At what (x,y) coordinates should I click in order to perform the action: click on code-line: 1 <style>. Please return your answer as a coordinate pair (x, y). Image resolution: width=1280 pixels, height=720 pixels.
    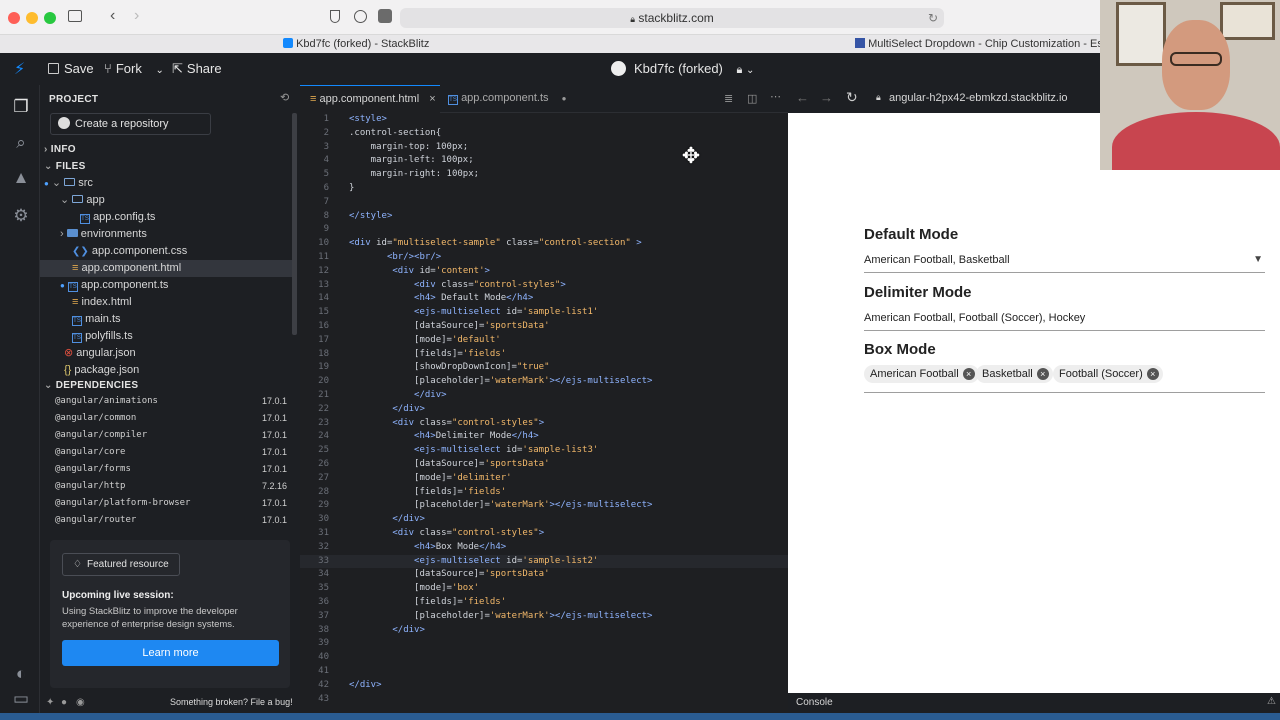
    Looking at the image, I should click on (544, 120).